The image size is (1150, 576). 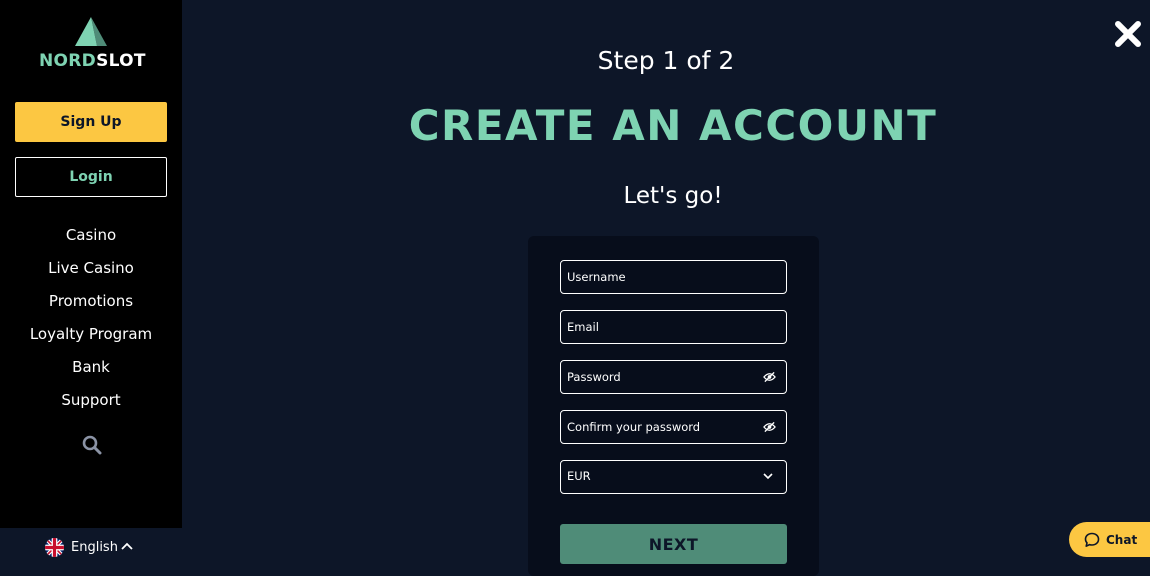 I want to click on sidebar-item-promotions: Promotions, so click(x=91, y=301).